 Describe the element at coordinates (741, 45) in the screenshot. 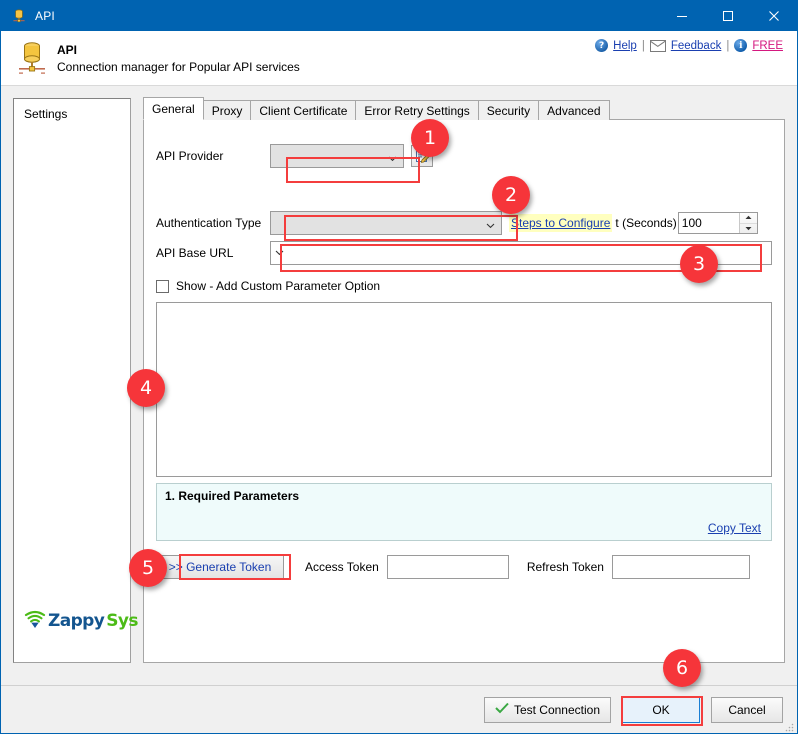

I see `info-icon: i` at that location.